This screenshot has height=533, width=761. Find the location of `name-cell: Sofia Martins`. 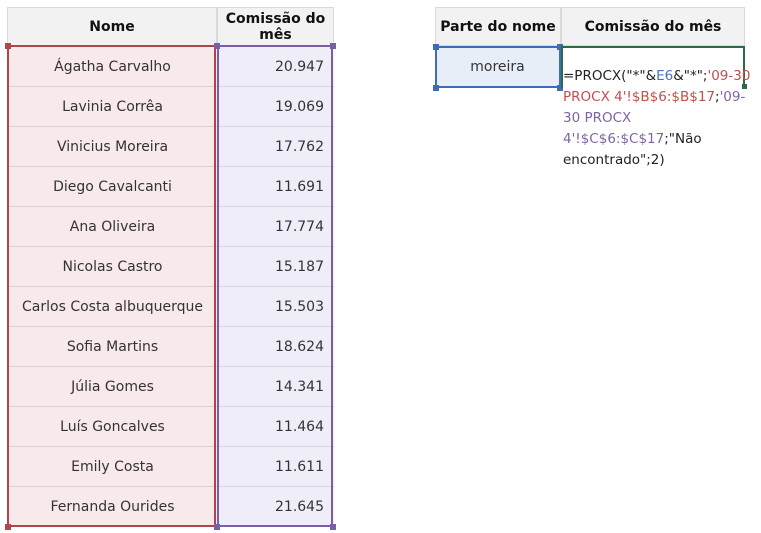

name-cell: Sofia Martins is located at coordinates (112, 347).